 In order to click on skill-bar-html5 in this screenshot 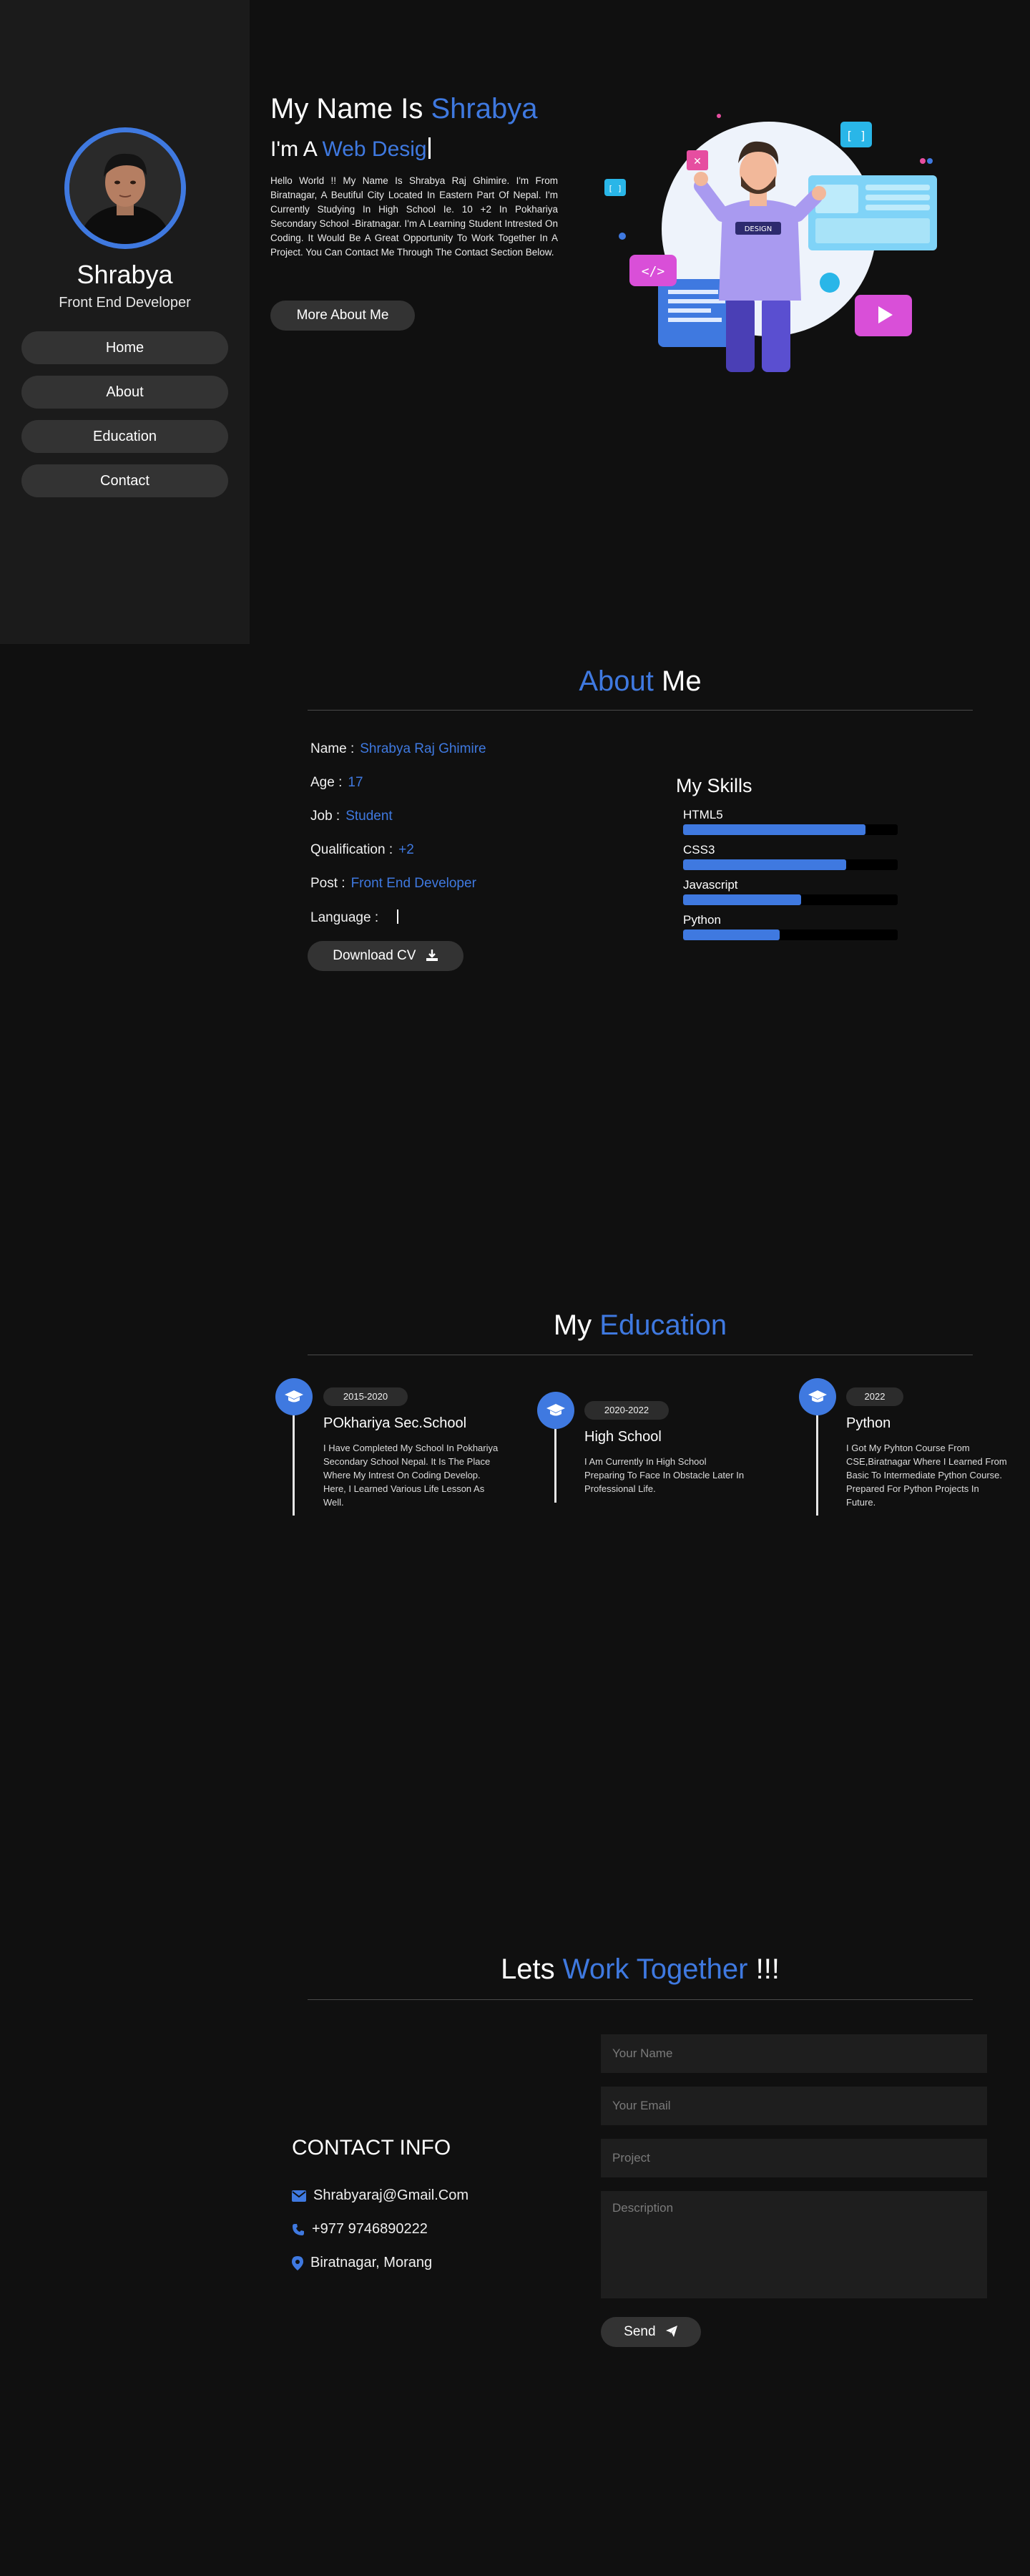, I will do `click(791, 829)`.